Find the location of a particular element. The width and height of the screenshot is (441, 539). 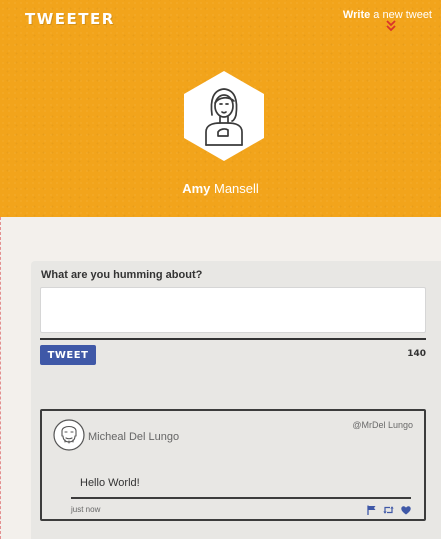

author-handle: @MrDel Lungo is located at coordinates (382, 425).